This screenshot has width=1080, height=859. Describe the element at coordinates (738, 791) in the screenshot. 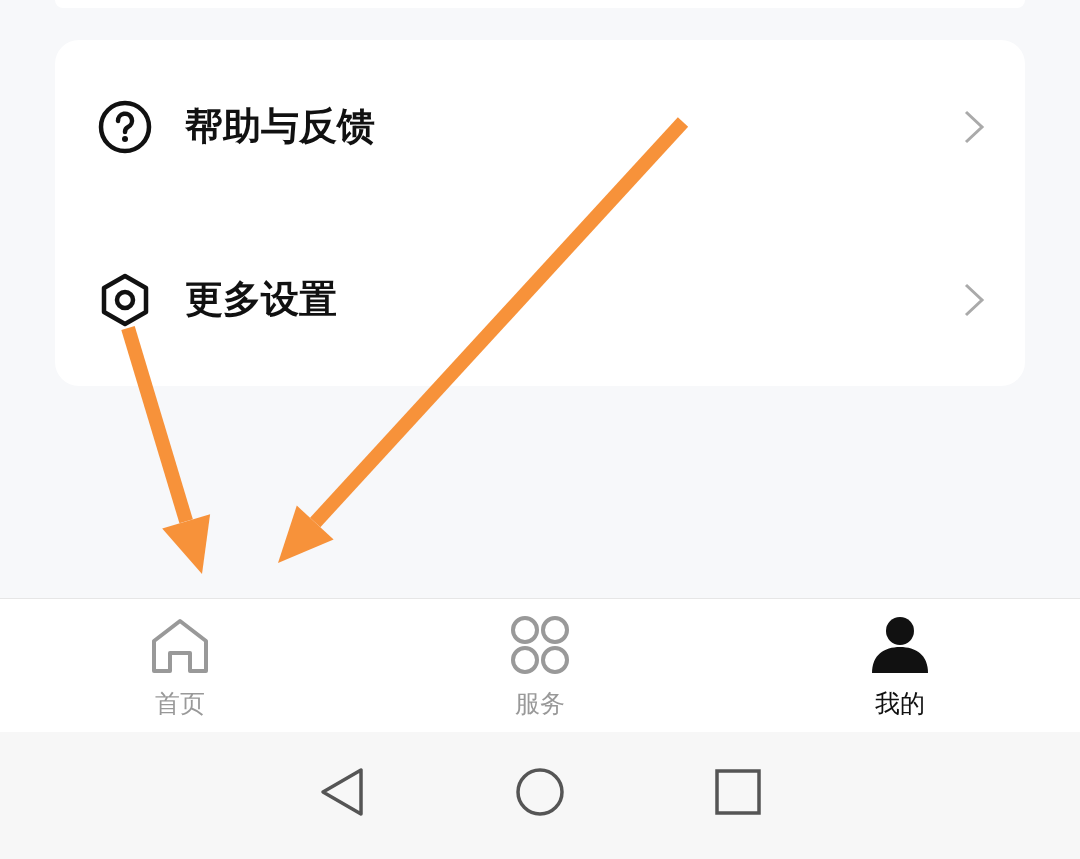

I see `recents-icon` at that location.